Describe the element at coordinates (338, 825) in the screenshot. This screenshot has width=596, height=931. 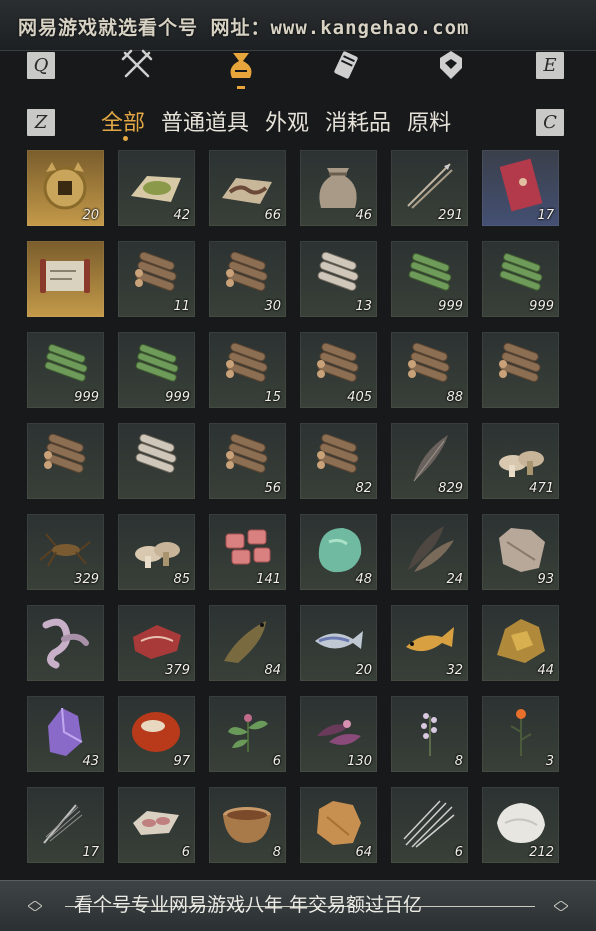
I see `inventory-slot: 64` at that location.